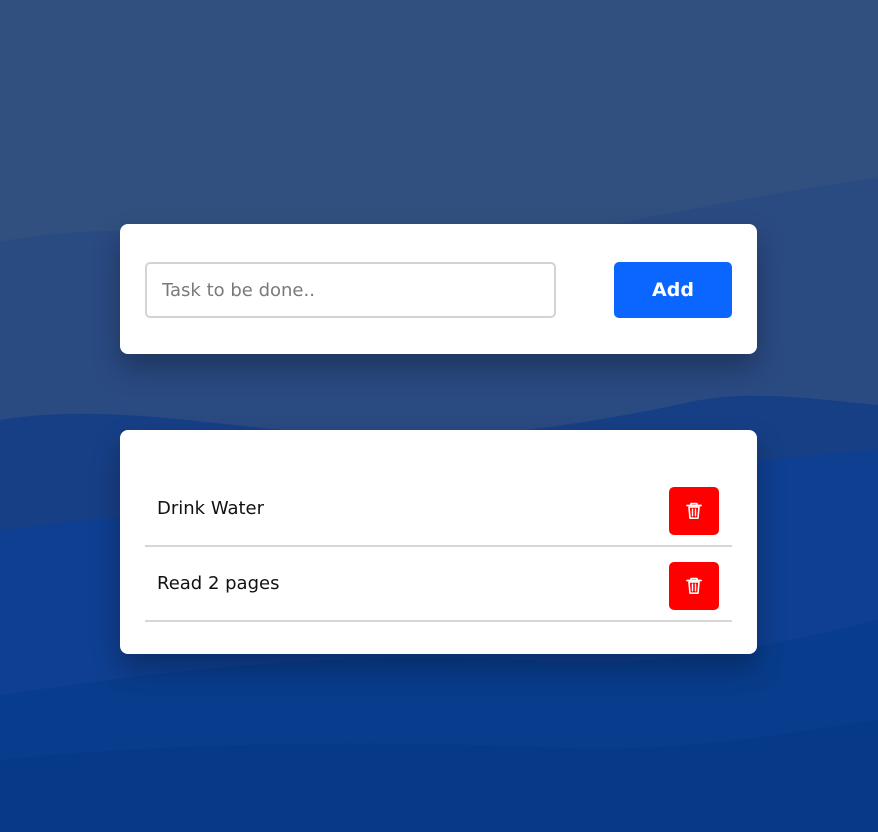 The image size is (878, 832). What do you see at coordinates (218, 583) in the screenshot?
I see `task-label: Read 2 pages` at bounding box center [218, 583].